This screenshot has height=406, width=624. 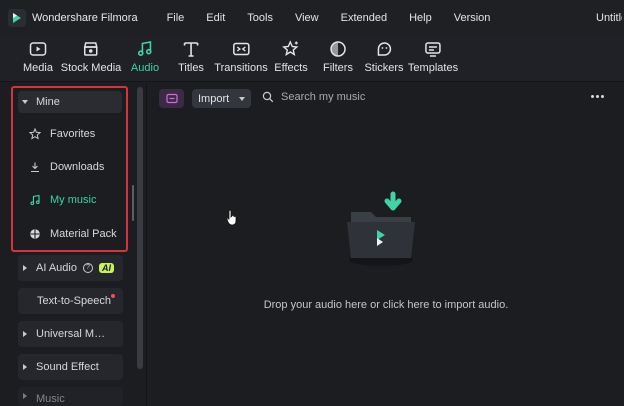 I want to click on tab-effects-label: Effects, so click(x=291, y=68).